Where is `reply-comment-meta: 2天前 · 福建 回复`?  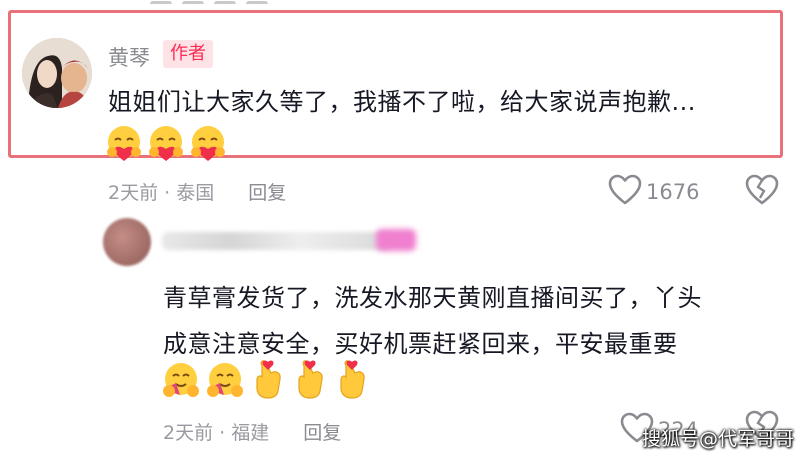 reply-comment-meta: 2天前 · 福建 回复 is located at coordinates (252, 431).